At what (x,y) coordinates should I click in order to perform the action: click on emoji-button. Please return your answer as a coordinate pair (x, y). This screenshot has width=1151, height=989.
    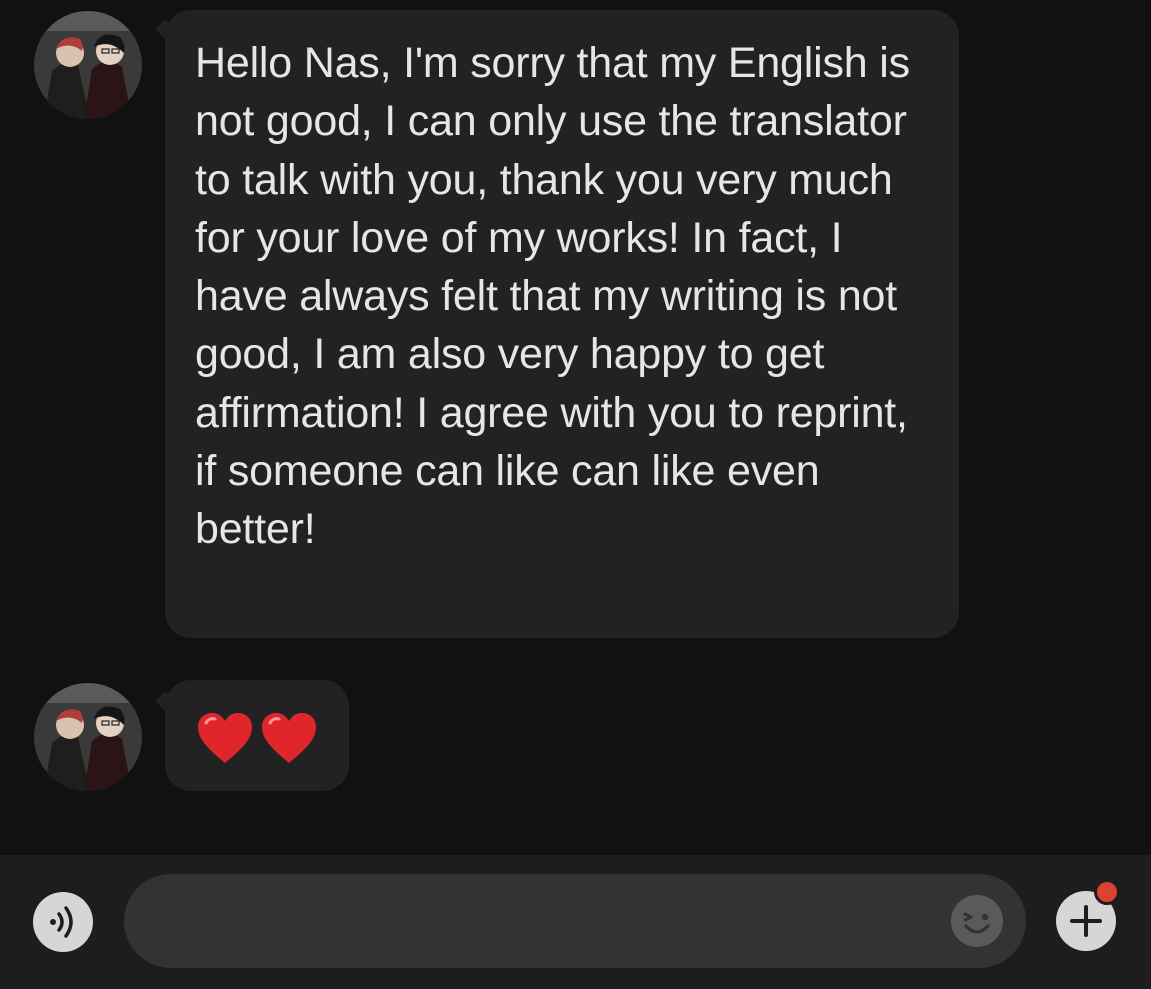
    Looking at the image, I should click on (977, 921).